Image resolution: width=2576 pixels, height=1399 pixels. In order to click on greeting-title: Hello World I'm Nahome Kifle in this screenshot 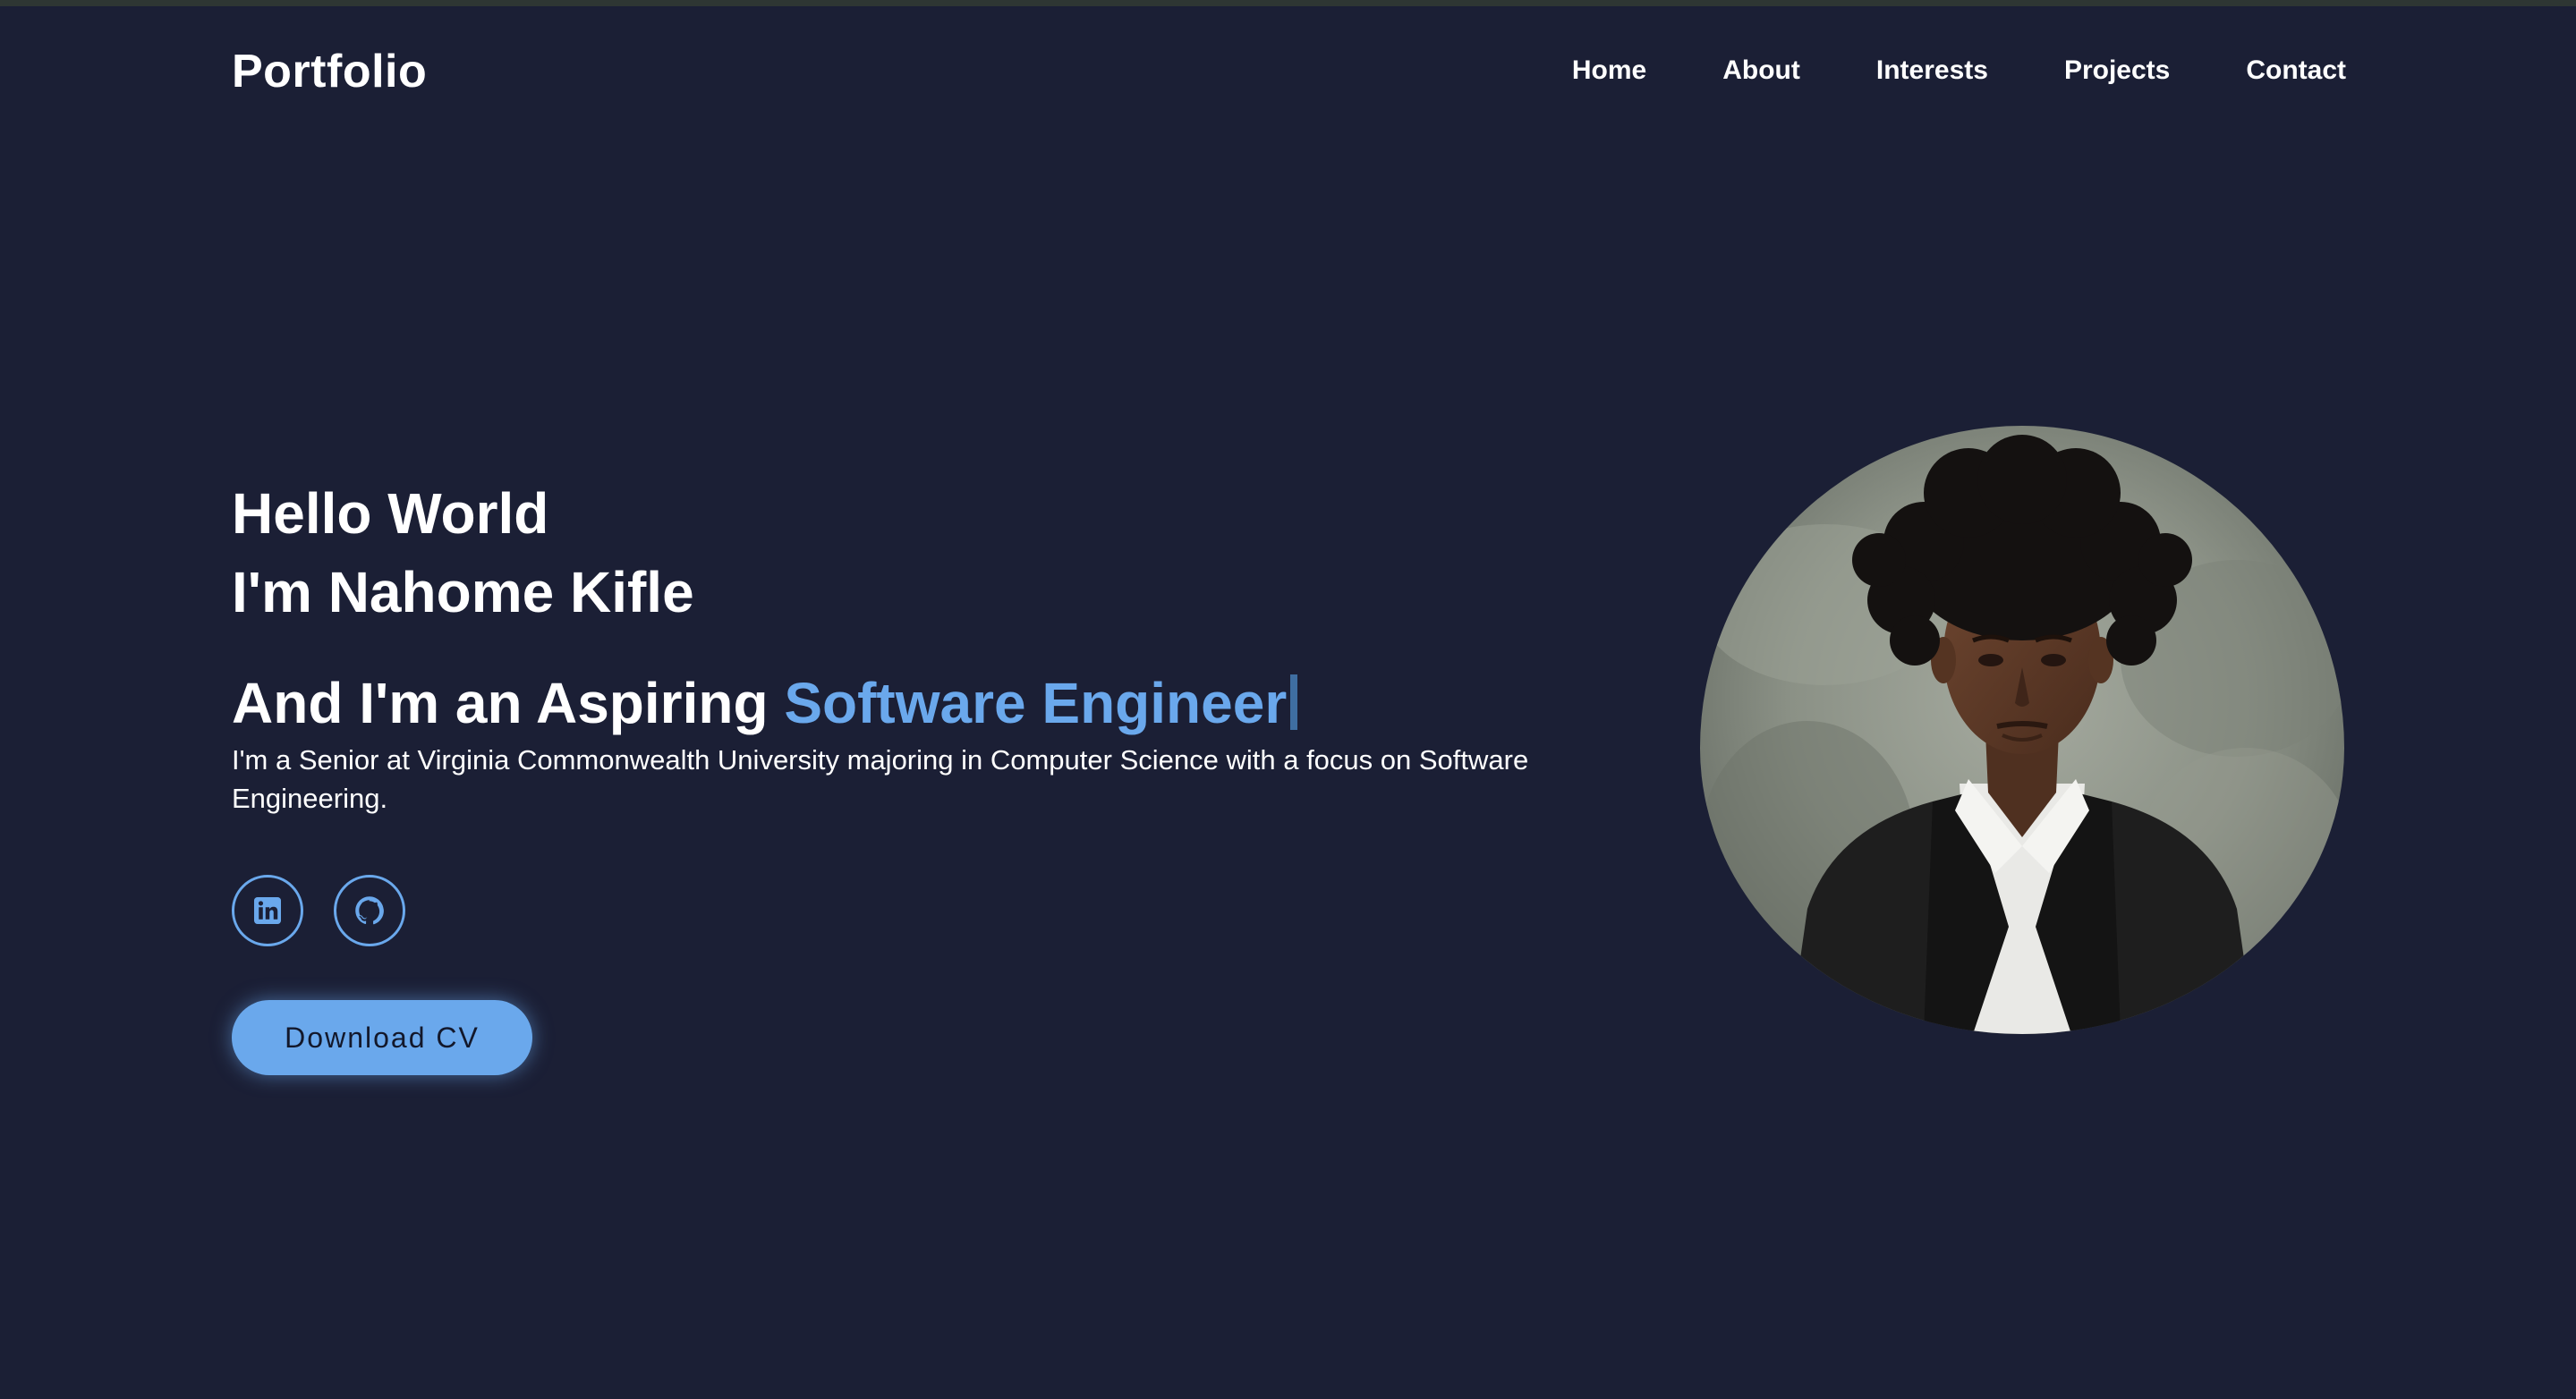, I will do `click(947, 553)`.